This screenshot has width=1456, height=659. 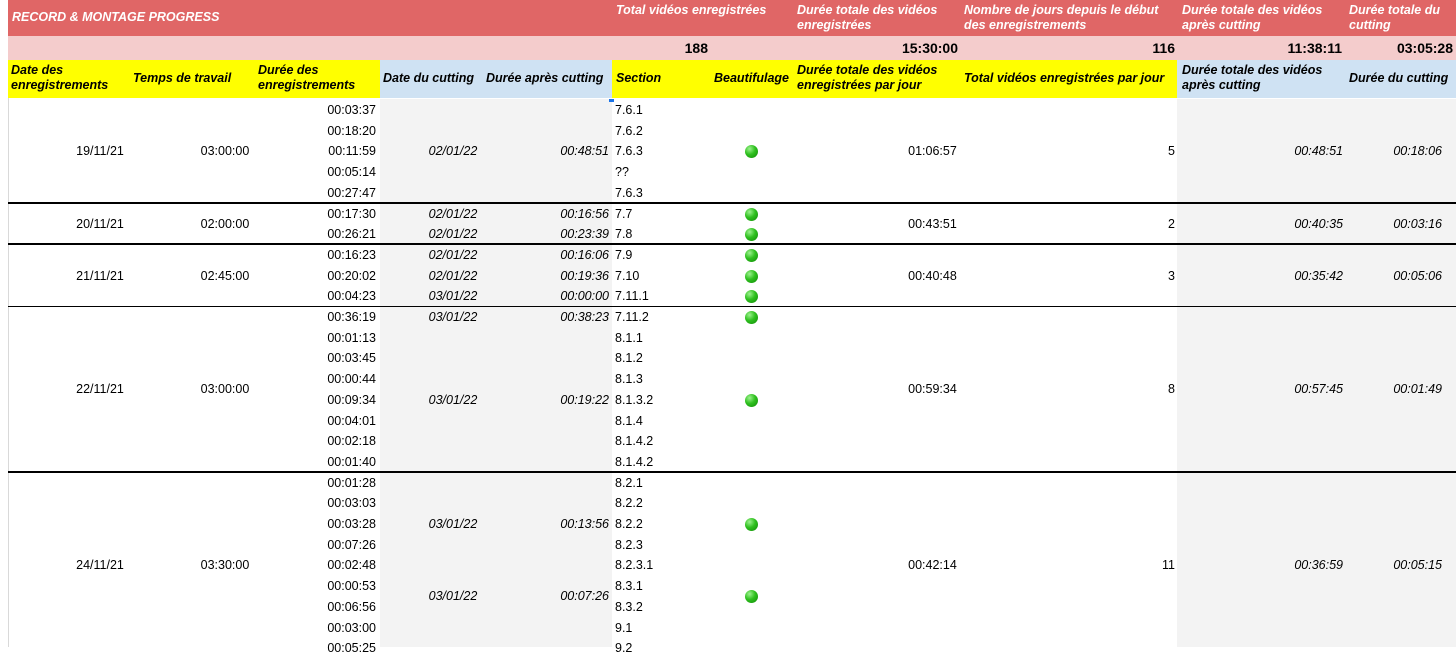 I want to click on recording-duration-cell: 00:36:19, so click(x=317, y=317).